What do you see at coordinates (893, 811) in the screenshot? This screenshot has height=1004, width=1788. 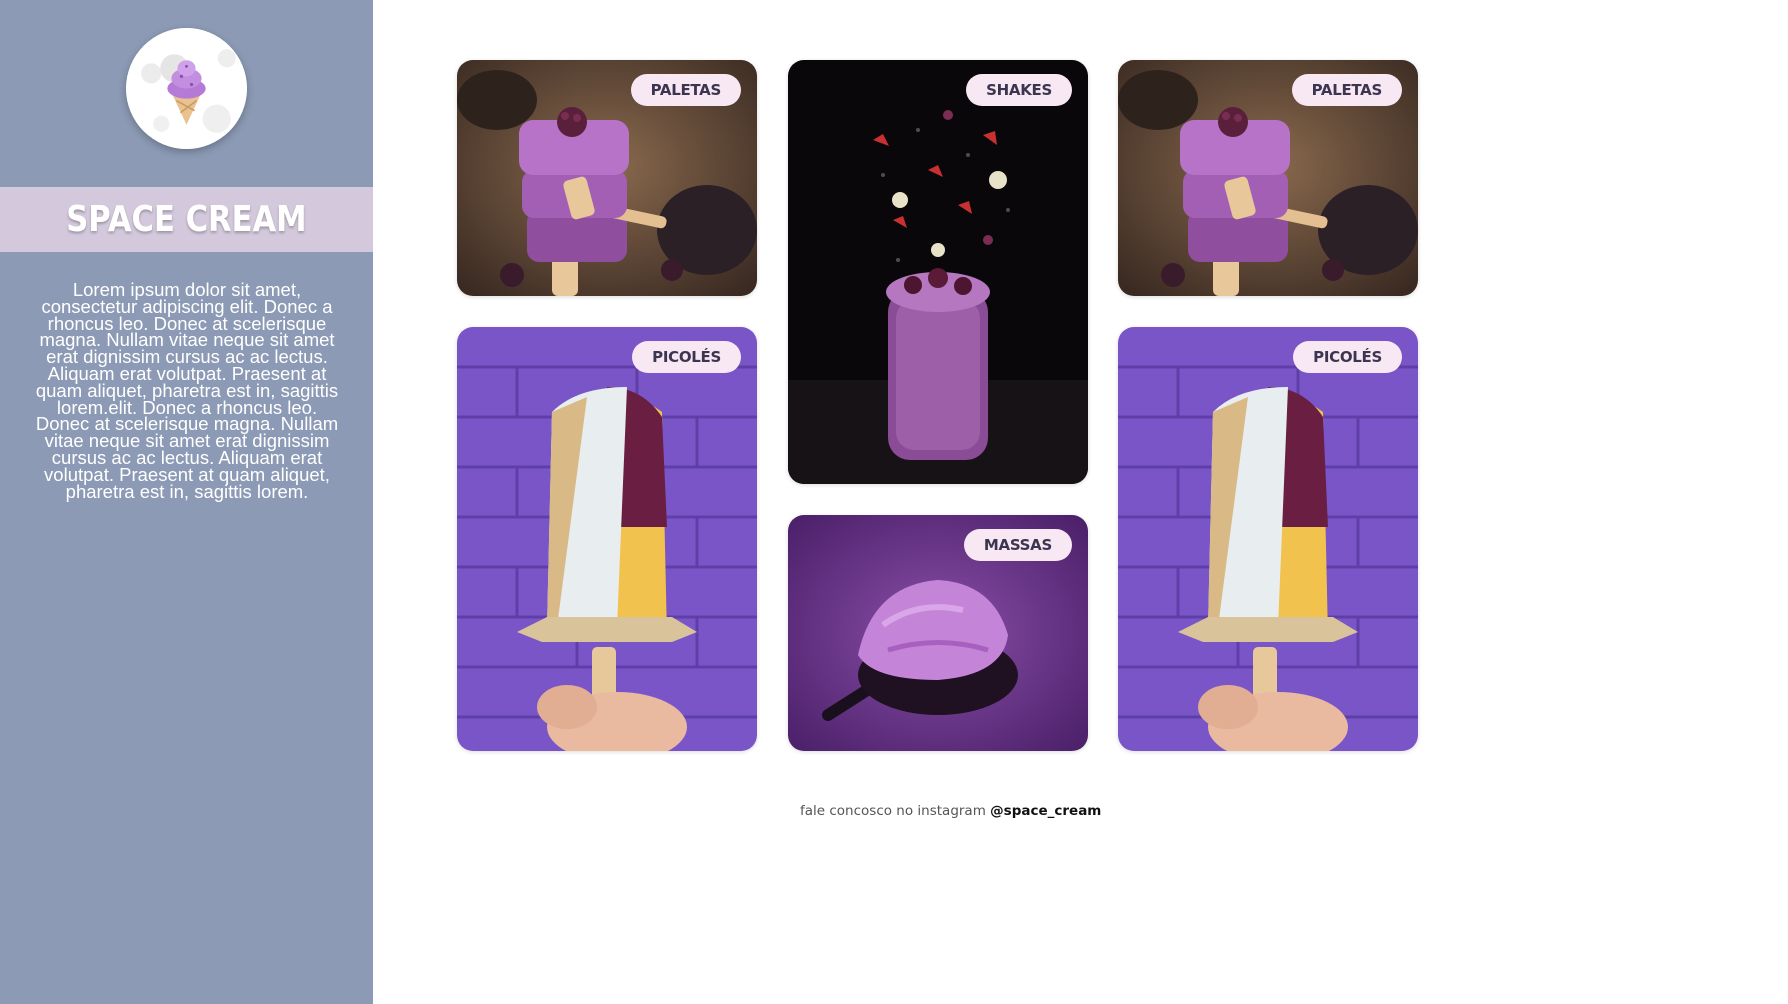 I see `footer-text: fale concosco no instagram` at bounding box center [893, 811].